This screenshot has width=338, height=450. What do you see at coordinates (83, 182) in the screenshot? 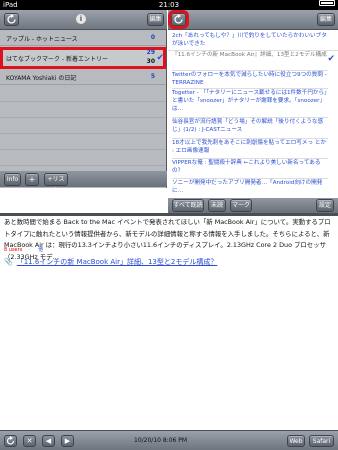
I see `left-footer: Info + +リスト` at bounding box center [83, 182].